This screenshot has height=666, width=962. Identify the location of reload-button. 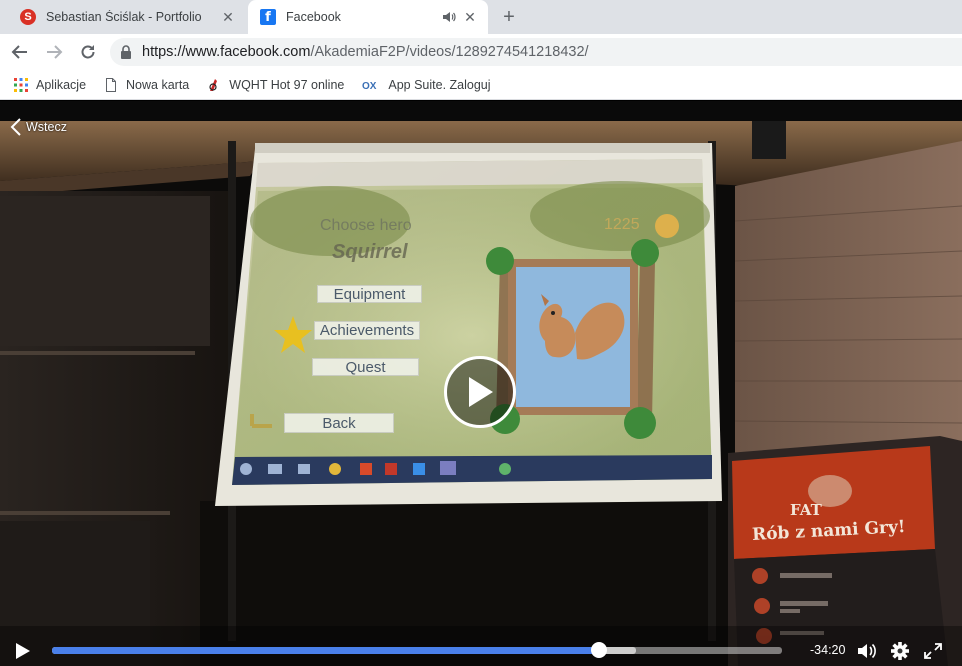
(88, 52).